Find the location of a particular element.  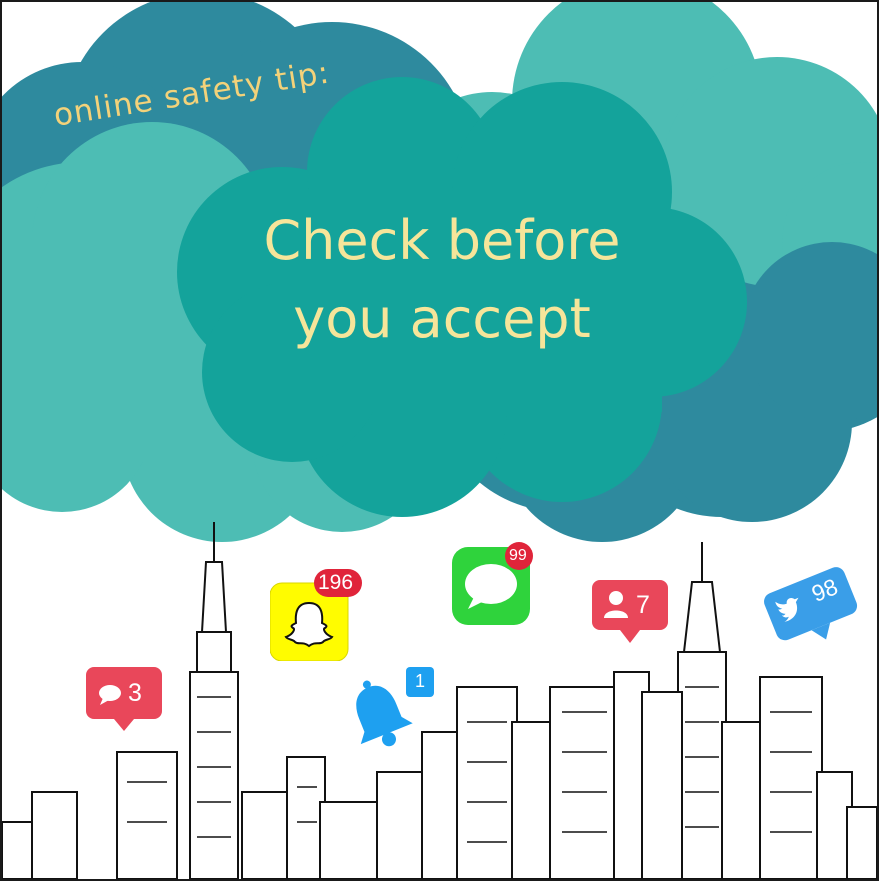

bell-icon is located at coordinates (395, 707).